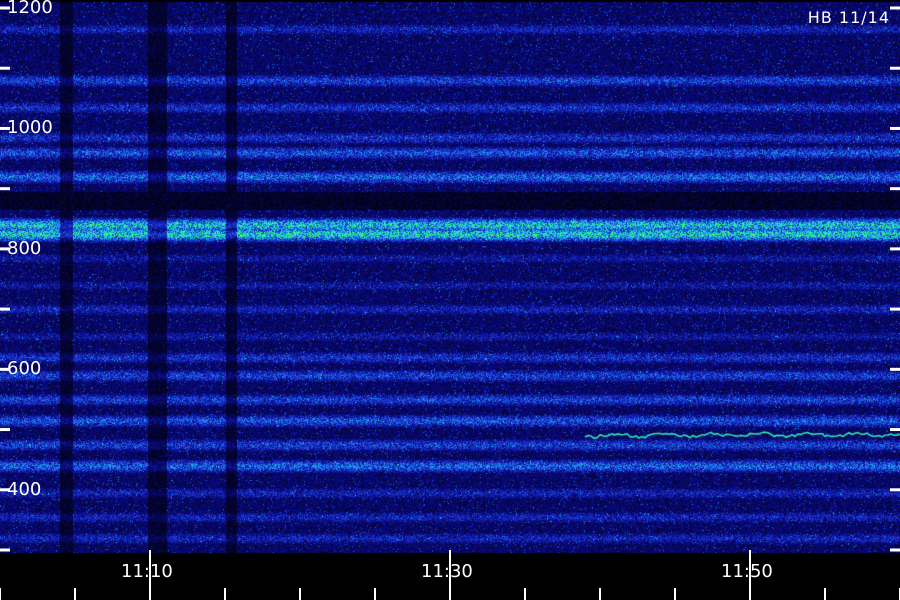  I want to click on y-tick-label: 800, so click(24, 248).